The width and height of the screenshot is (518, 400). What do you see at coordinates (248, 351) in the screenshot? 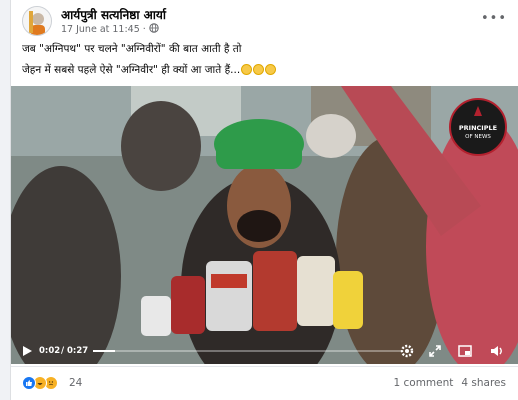
I see `progress-bar` at bounding box center [248, 351].